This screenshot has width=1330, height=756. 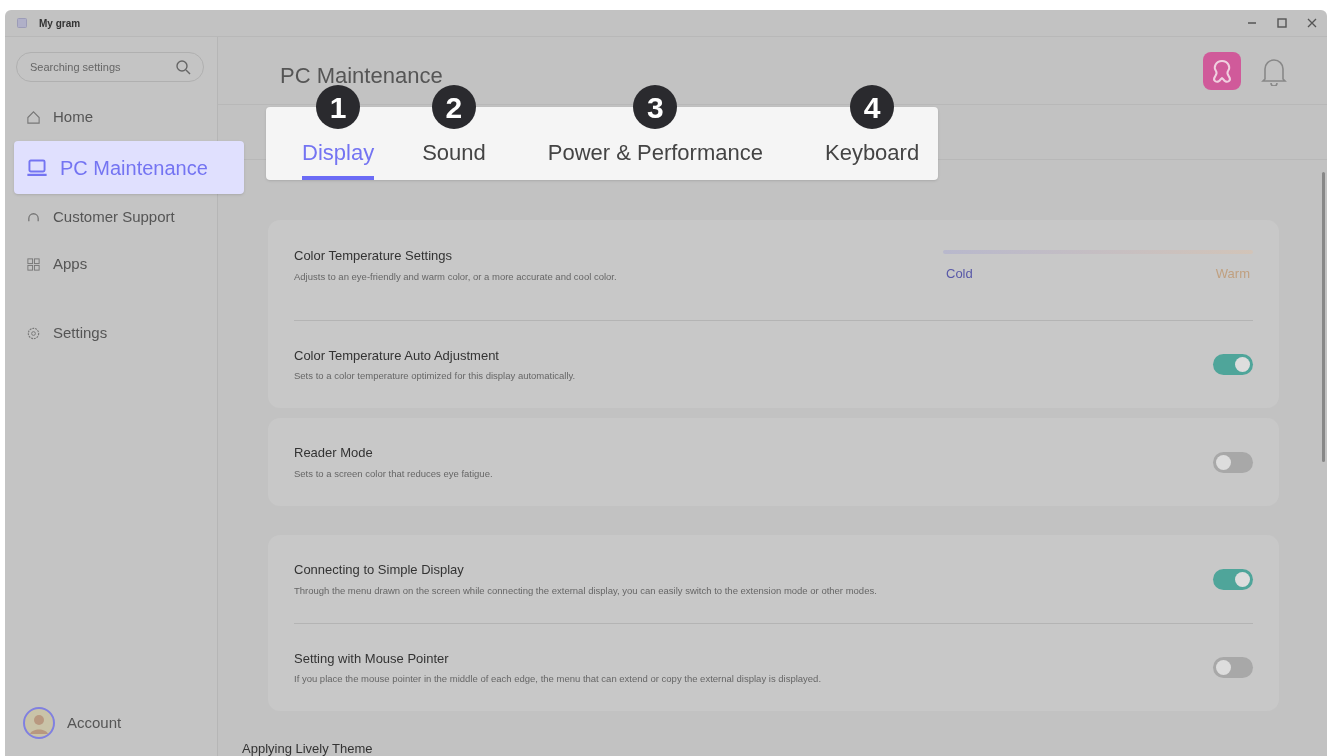 I want to click on app-logo-icon, so click(x=1222, y=70).